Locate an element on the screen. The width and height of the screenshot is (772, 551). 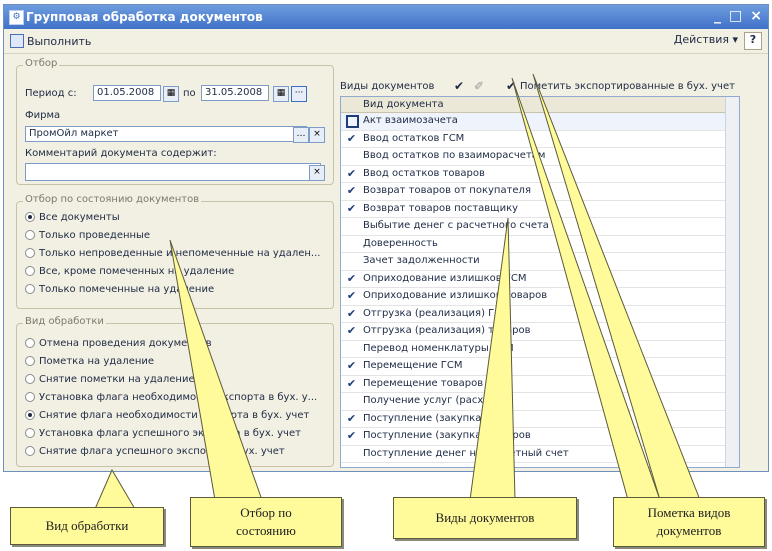
callout-doc-types-text: Виды документов is located at coordinates (485, 517).